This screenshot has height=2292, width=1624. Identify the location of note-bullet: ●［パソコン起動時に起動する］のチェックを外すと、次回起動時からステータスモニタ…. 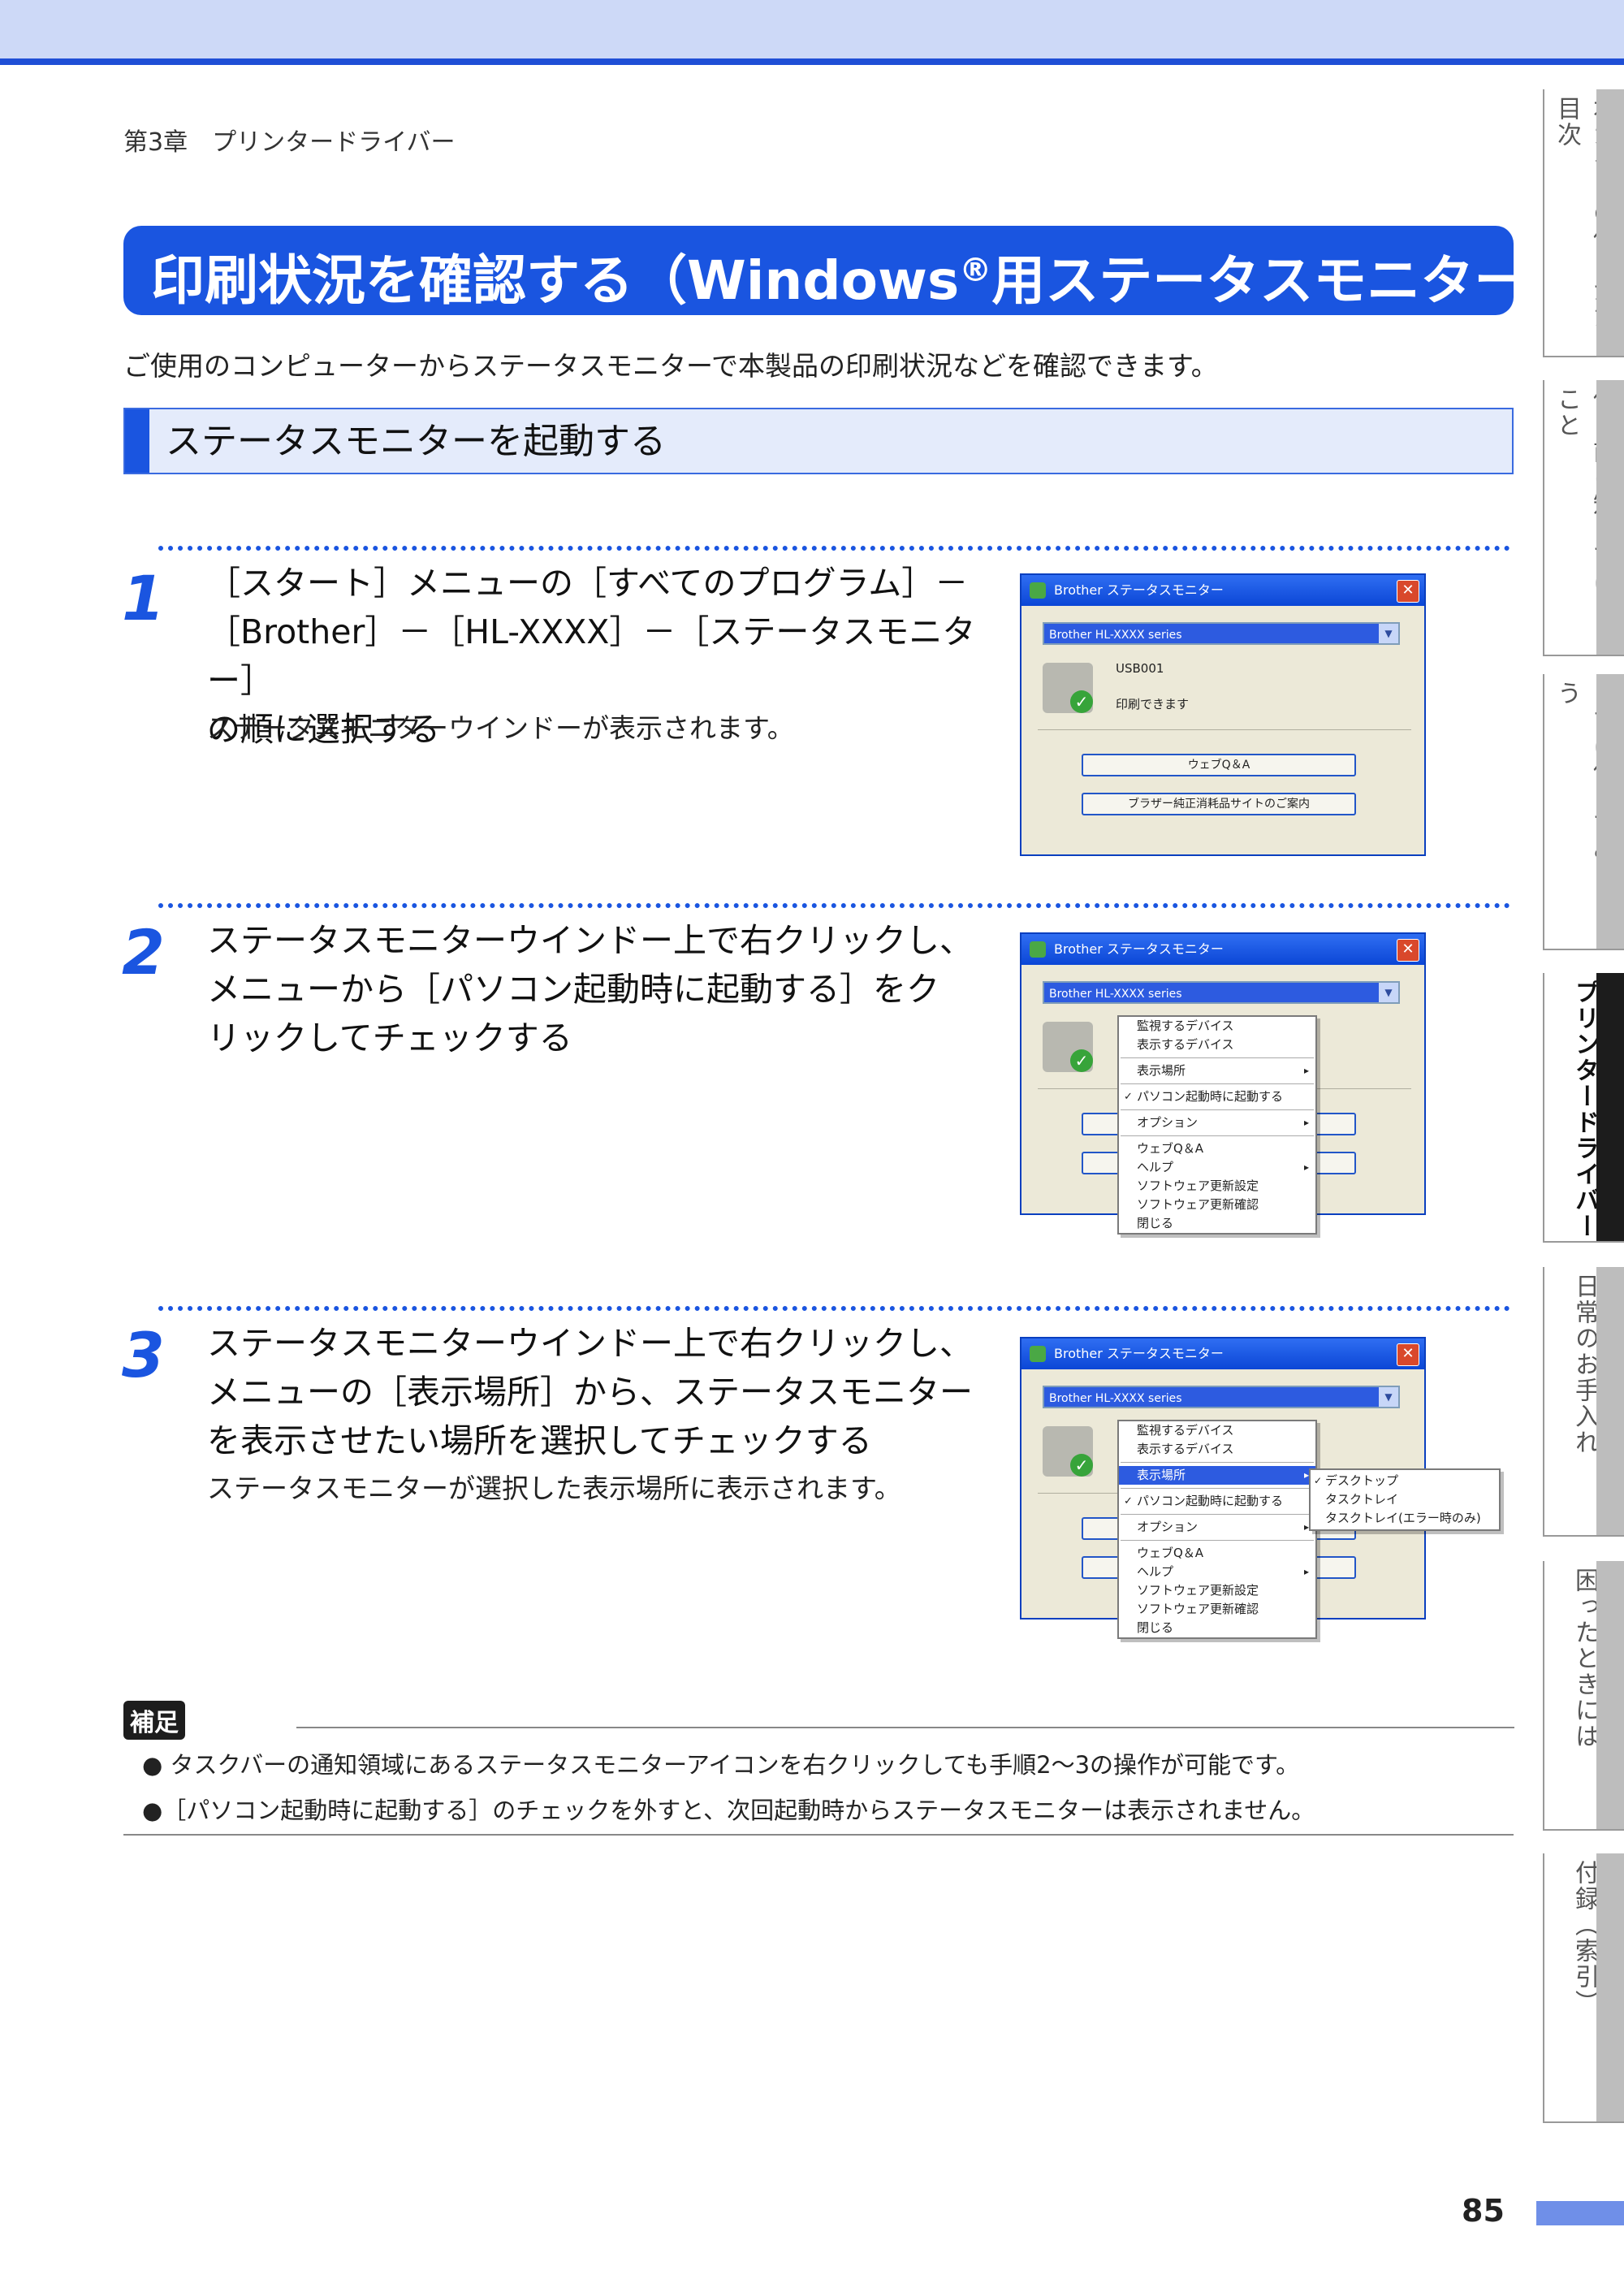
(728, 1810).